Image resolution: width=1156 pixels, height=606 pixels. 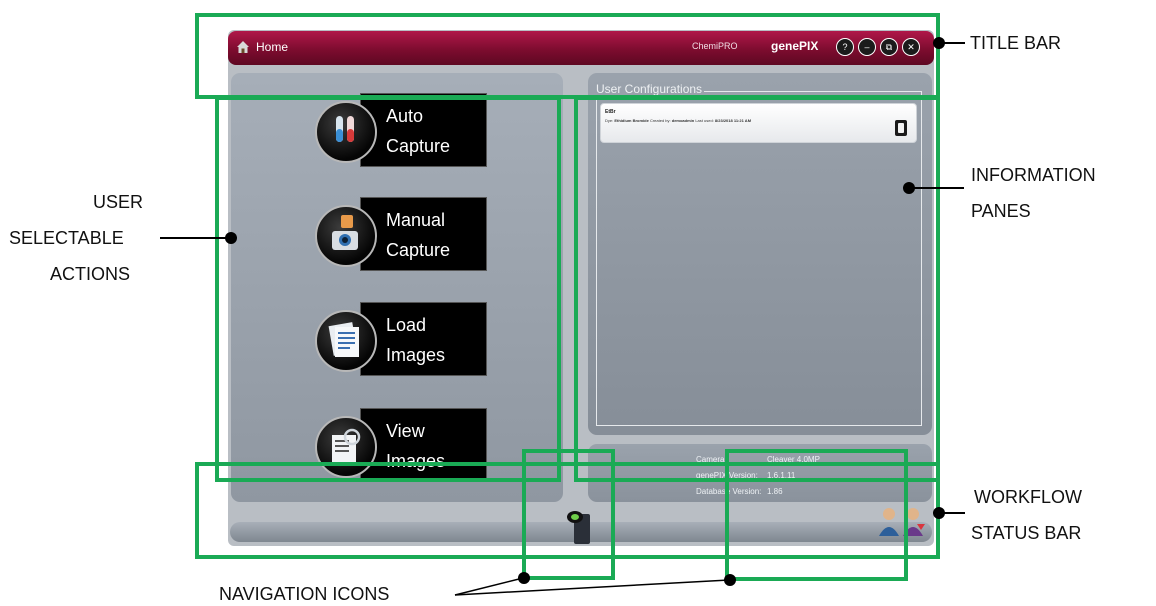 I want to click on information-panes-callout-1: INFORMATION, so click(x=1033, y=175).